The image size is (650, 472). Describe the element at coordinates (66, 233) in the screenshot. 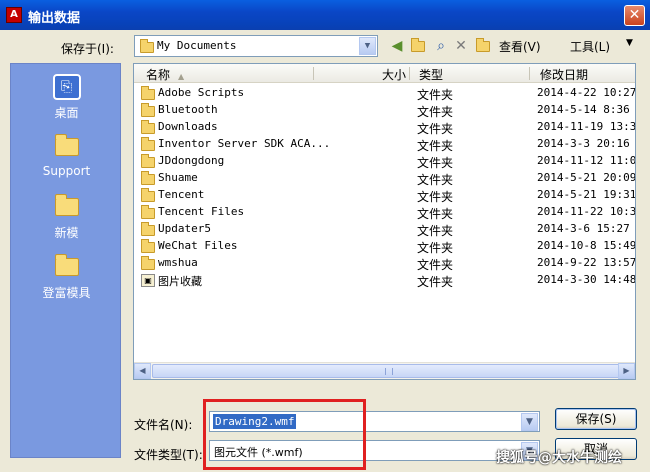

I see `place-label: 新模` at that location.